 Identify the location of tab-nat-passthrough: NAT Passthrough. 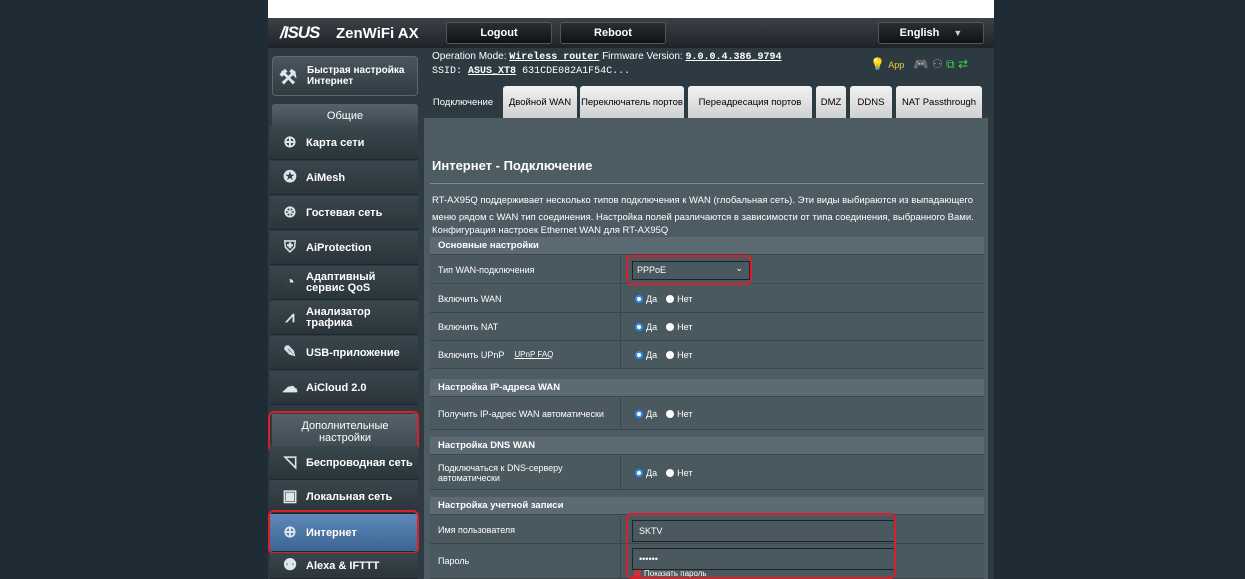
(939, 102).